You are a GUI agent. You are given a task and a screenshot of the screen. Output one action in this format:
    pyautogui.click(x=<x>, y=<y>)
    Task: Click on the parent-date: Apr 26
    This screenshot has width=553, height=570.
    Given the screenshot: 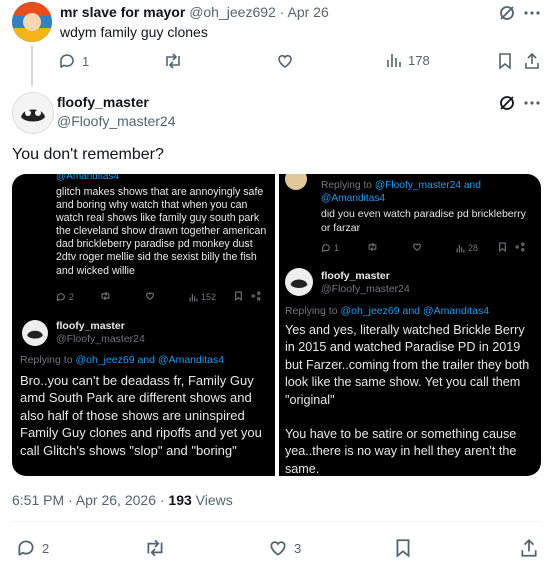 What is the action you would take?
    pyautogui.click(x=307, y=12)
    